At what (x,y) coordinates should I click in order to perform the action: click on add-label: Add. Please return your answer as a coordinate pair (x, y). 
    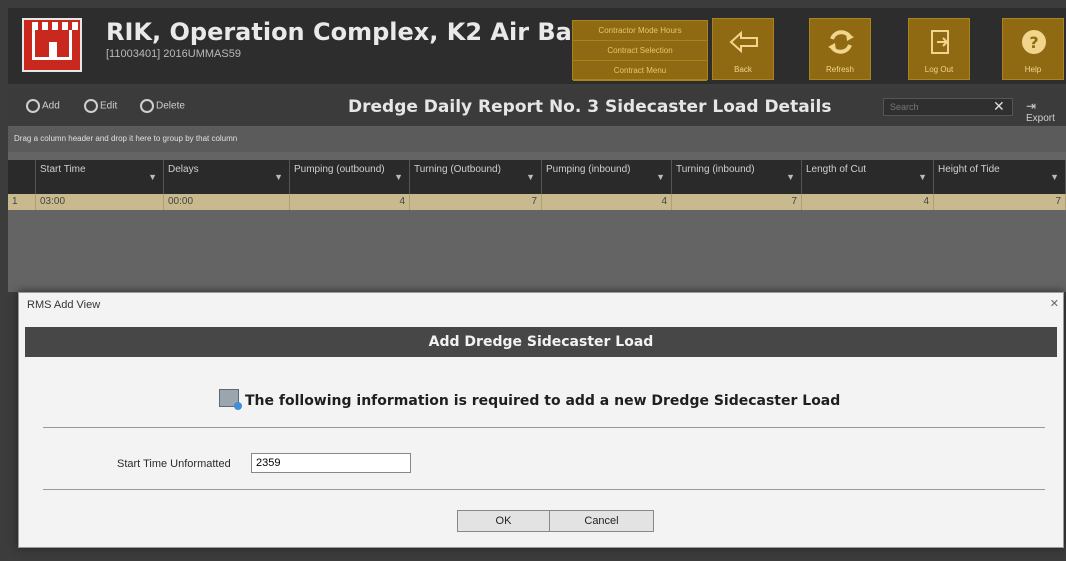
    Looking at the image, I should click on (51, 106).